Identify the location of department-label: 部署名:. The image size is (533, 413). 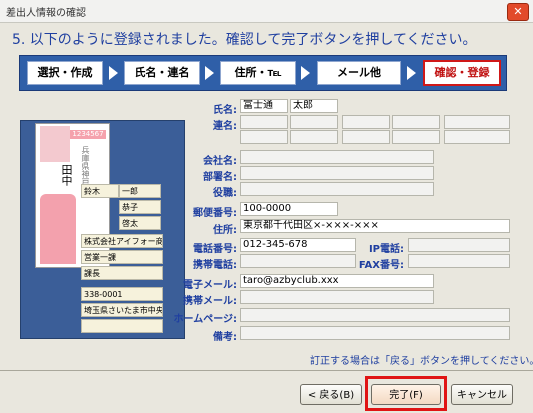
(220, 177).